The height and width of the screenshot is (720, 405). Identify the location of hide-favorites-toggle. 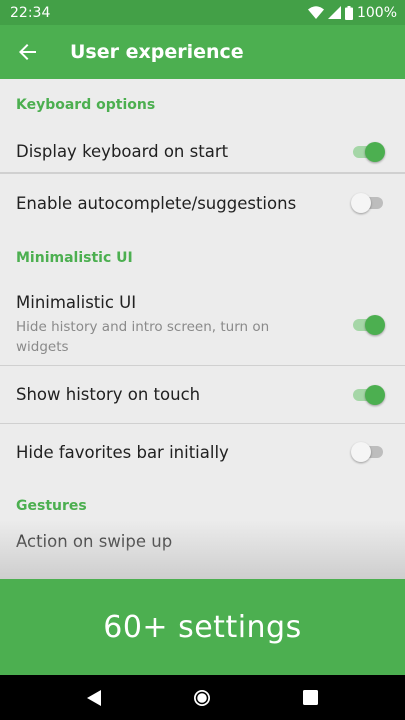
(367, 452).